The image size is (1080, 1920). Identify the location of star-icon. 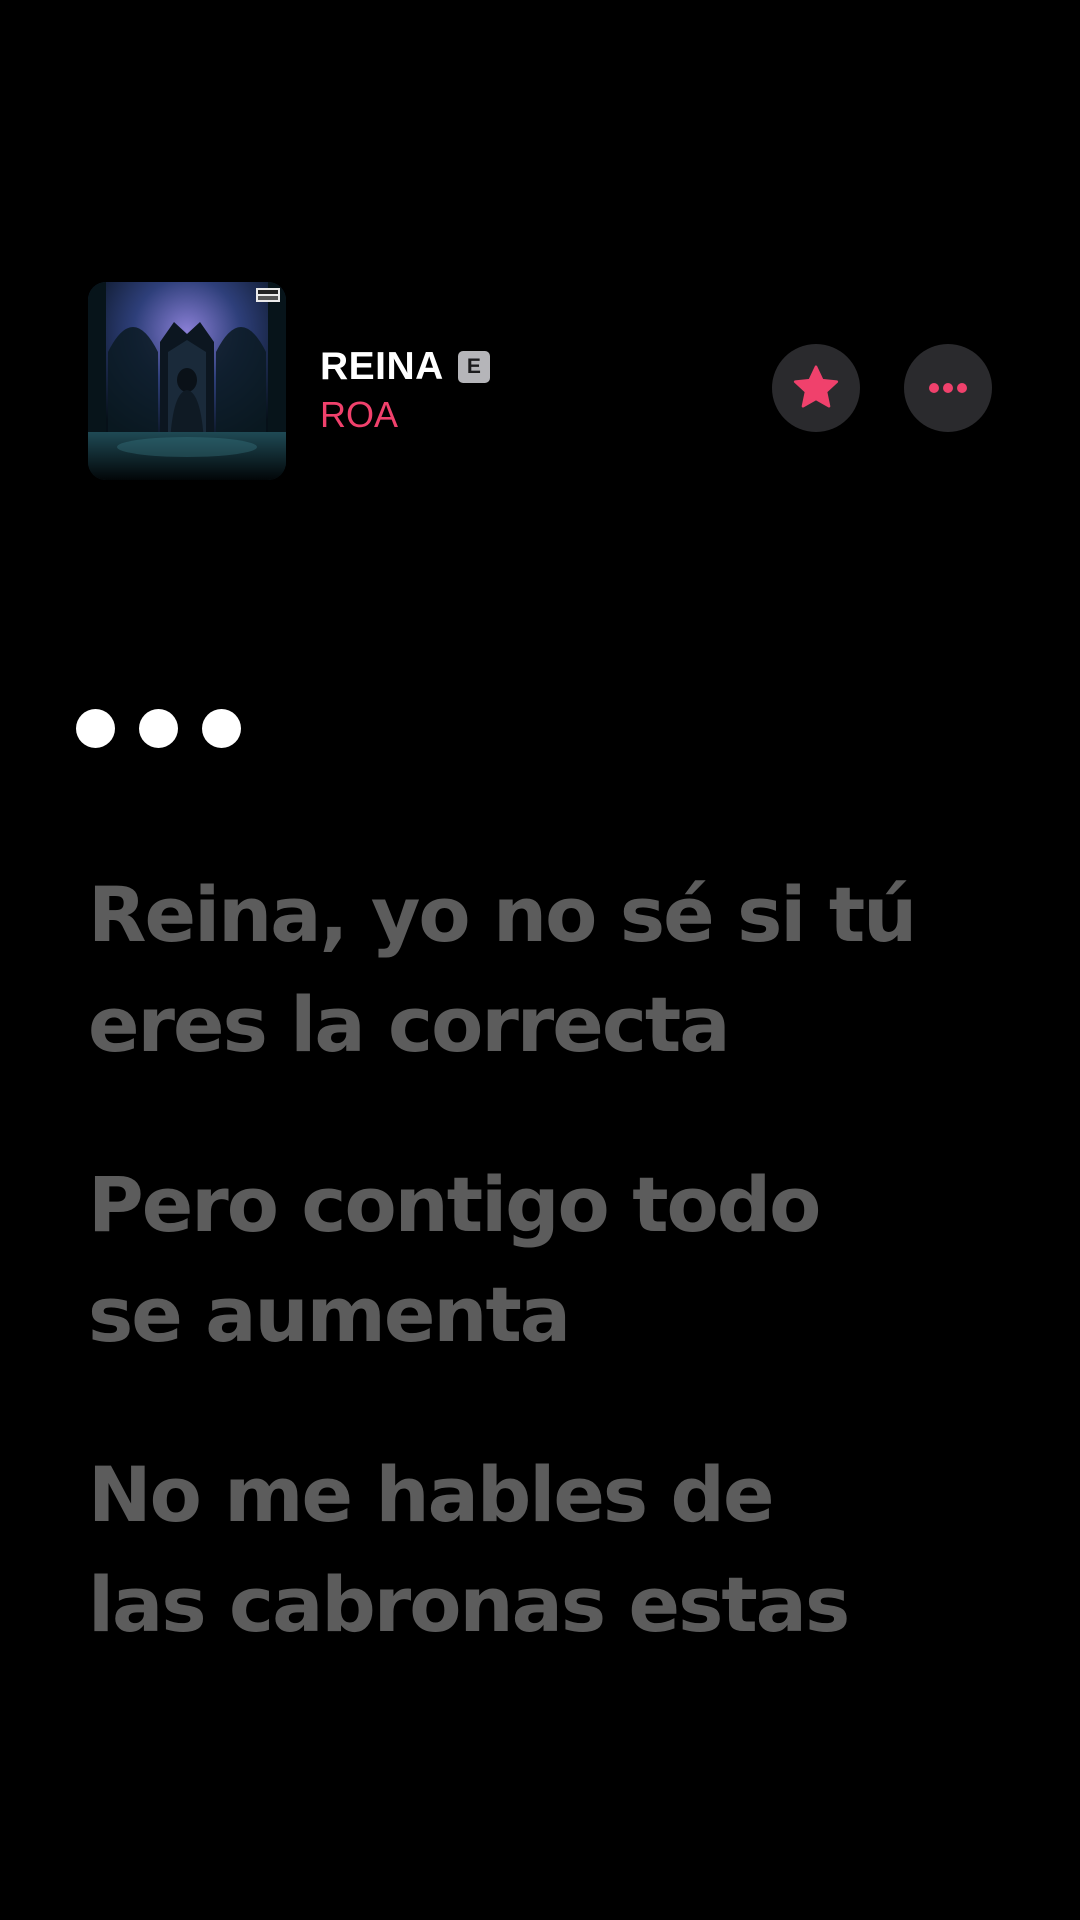
(816, 386).